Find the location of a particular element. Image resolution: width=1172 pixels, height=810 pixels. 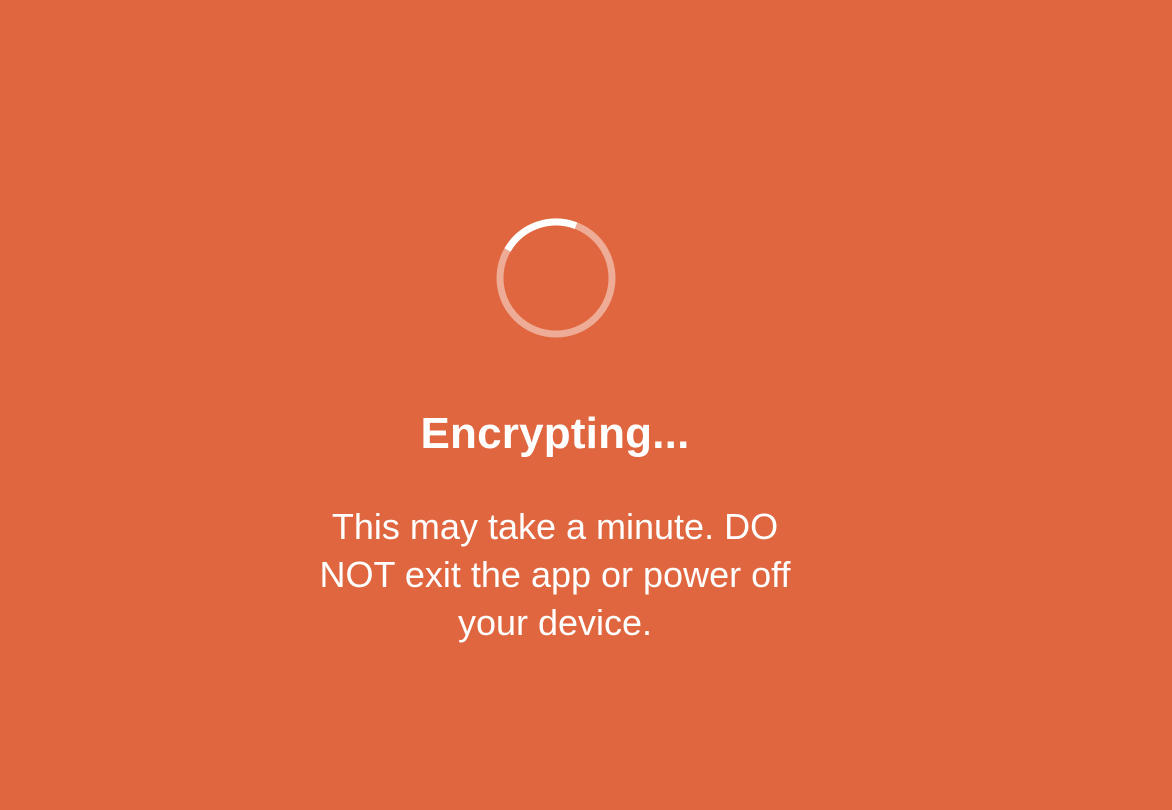

spinner-arc is located at coordinates (541, 235).